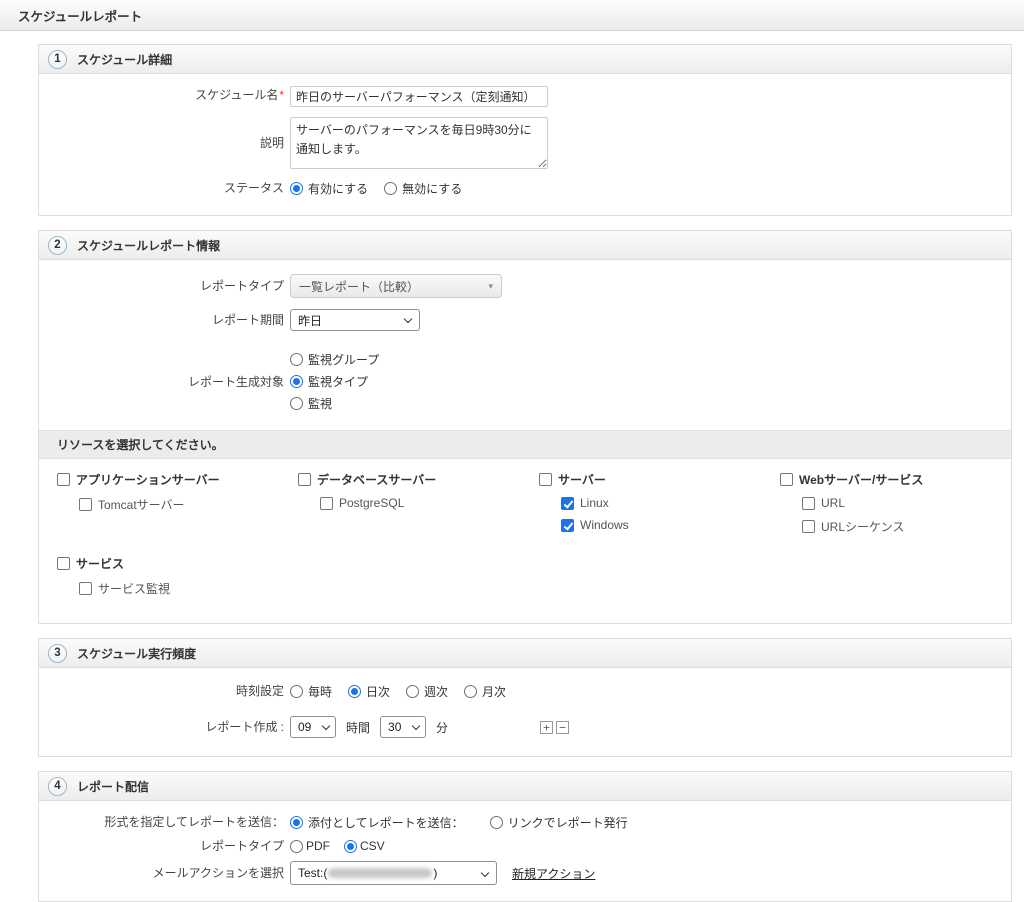 This screenshot has height=902, width=1024. Describe the element at coordinates (188, 504) in the screenshot. I see `resource-checkbox-tomcat: Tomcatサーバー` at that location.